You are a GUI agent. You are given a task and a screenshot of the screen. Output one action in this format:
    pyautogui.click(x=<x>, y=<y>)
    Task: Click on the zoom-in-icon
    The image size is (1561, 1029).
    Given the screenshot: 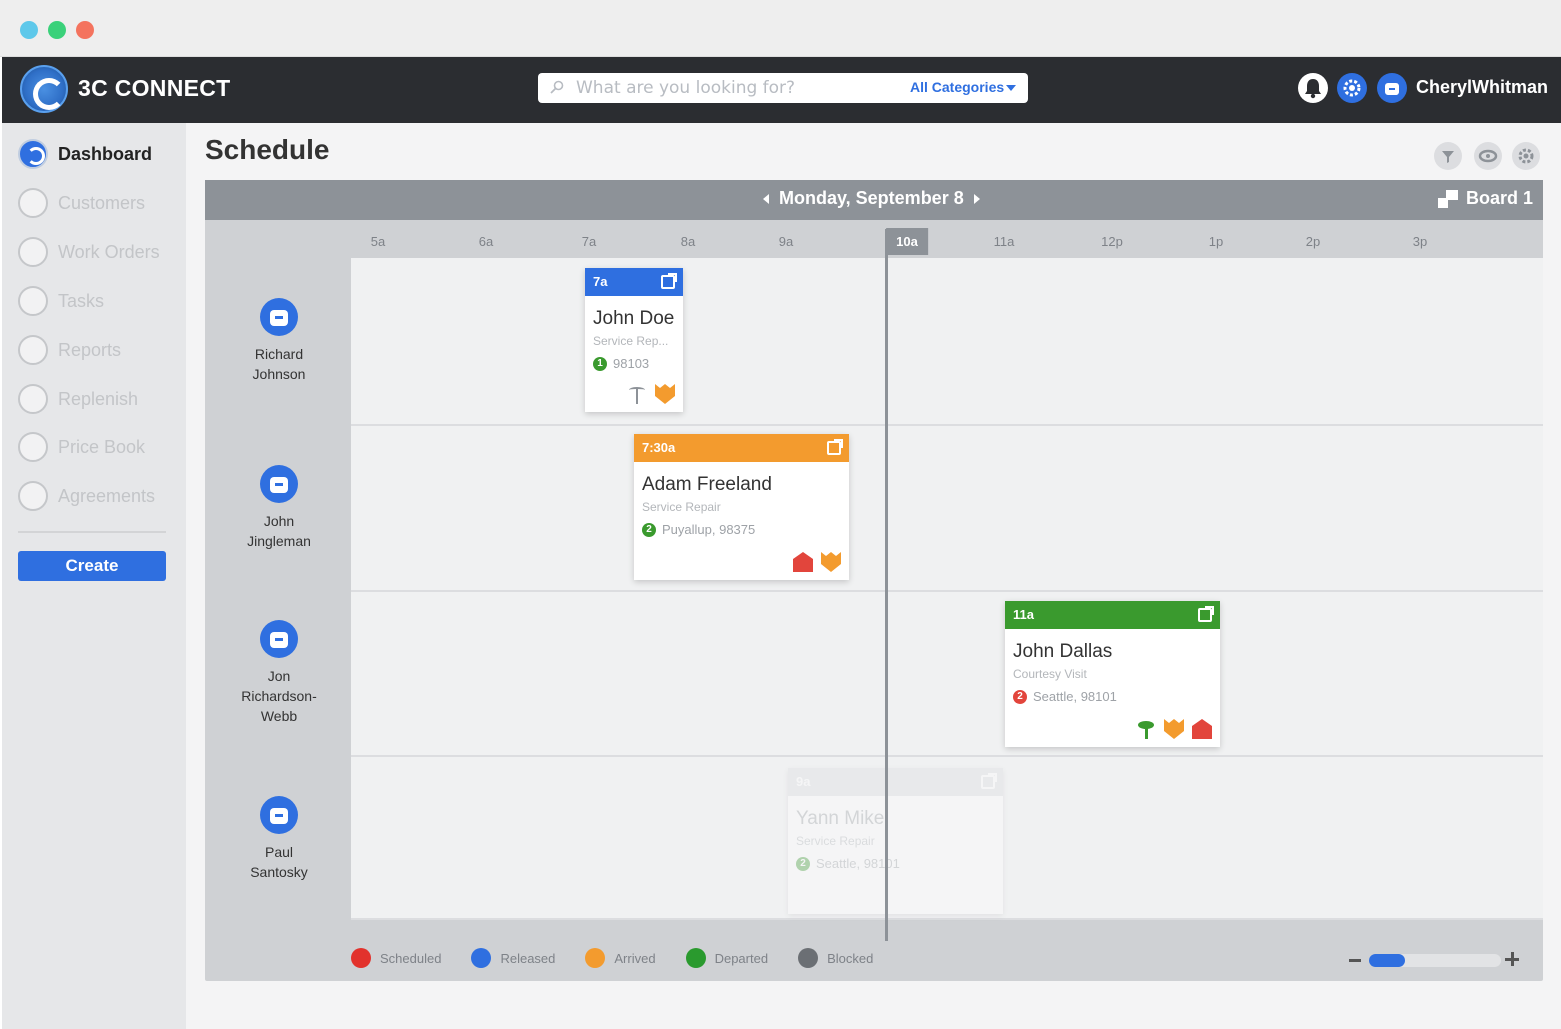 What is the action you would take?
    pyautogui.click(x=1512, y=959)
    